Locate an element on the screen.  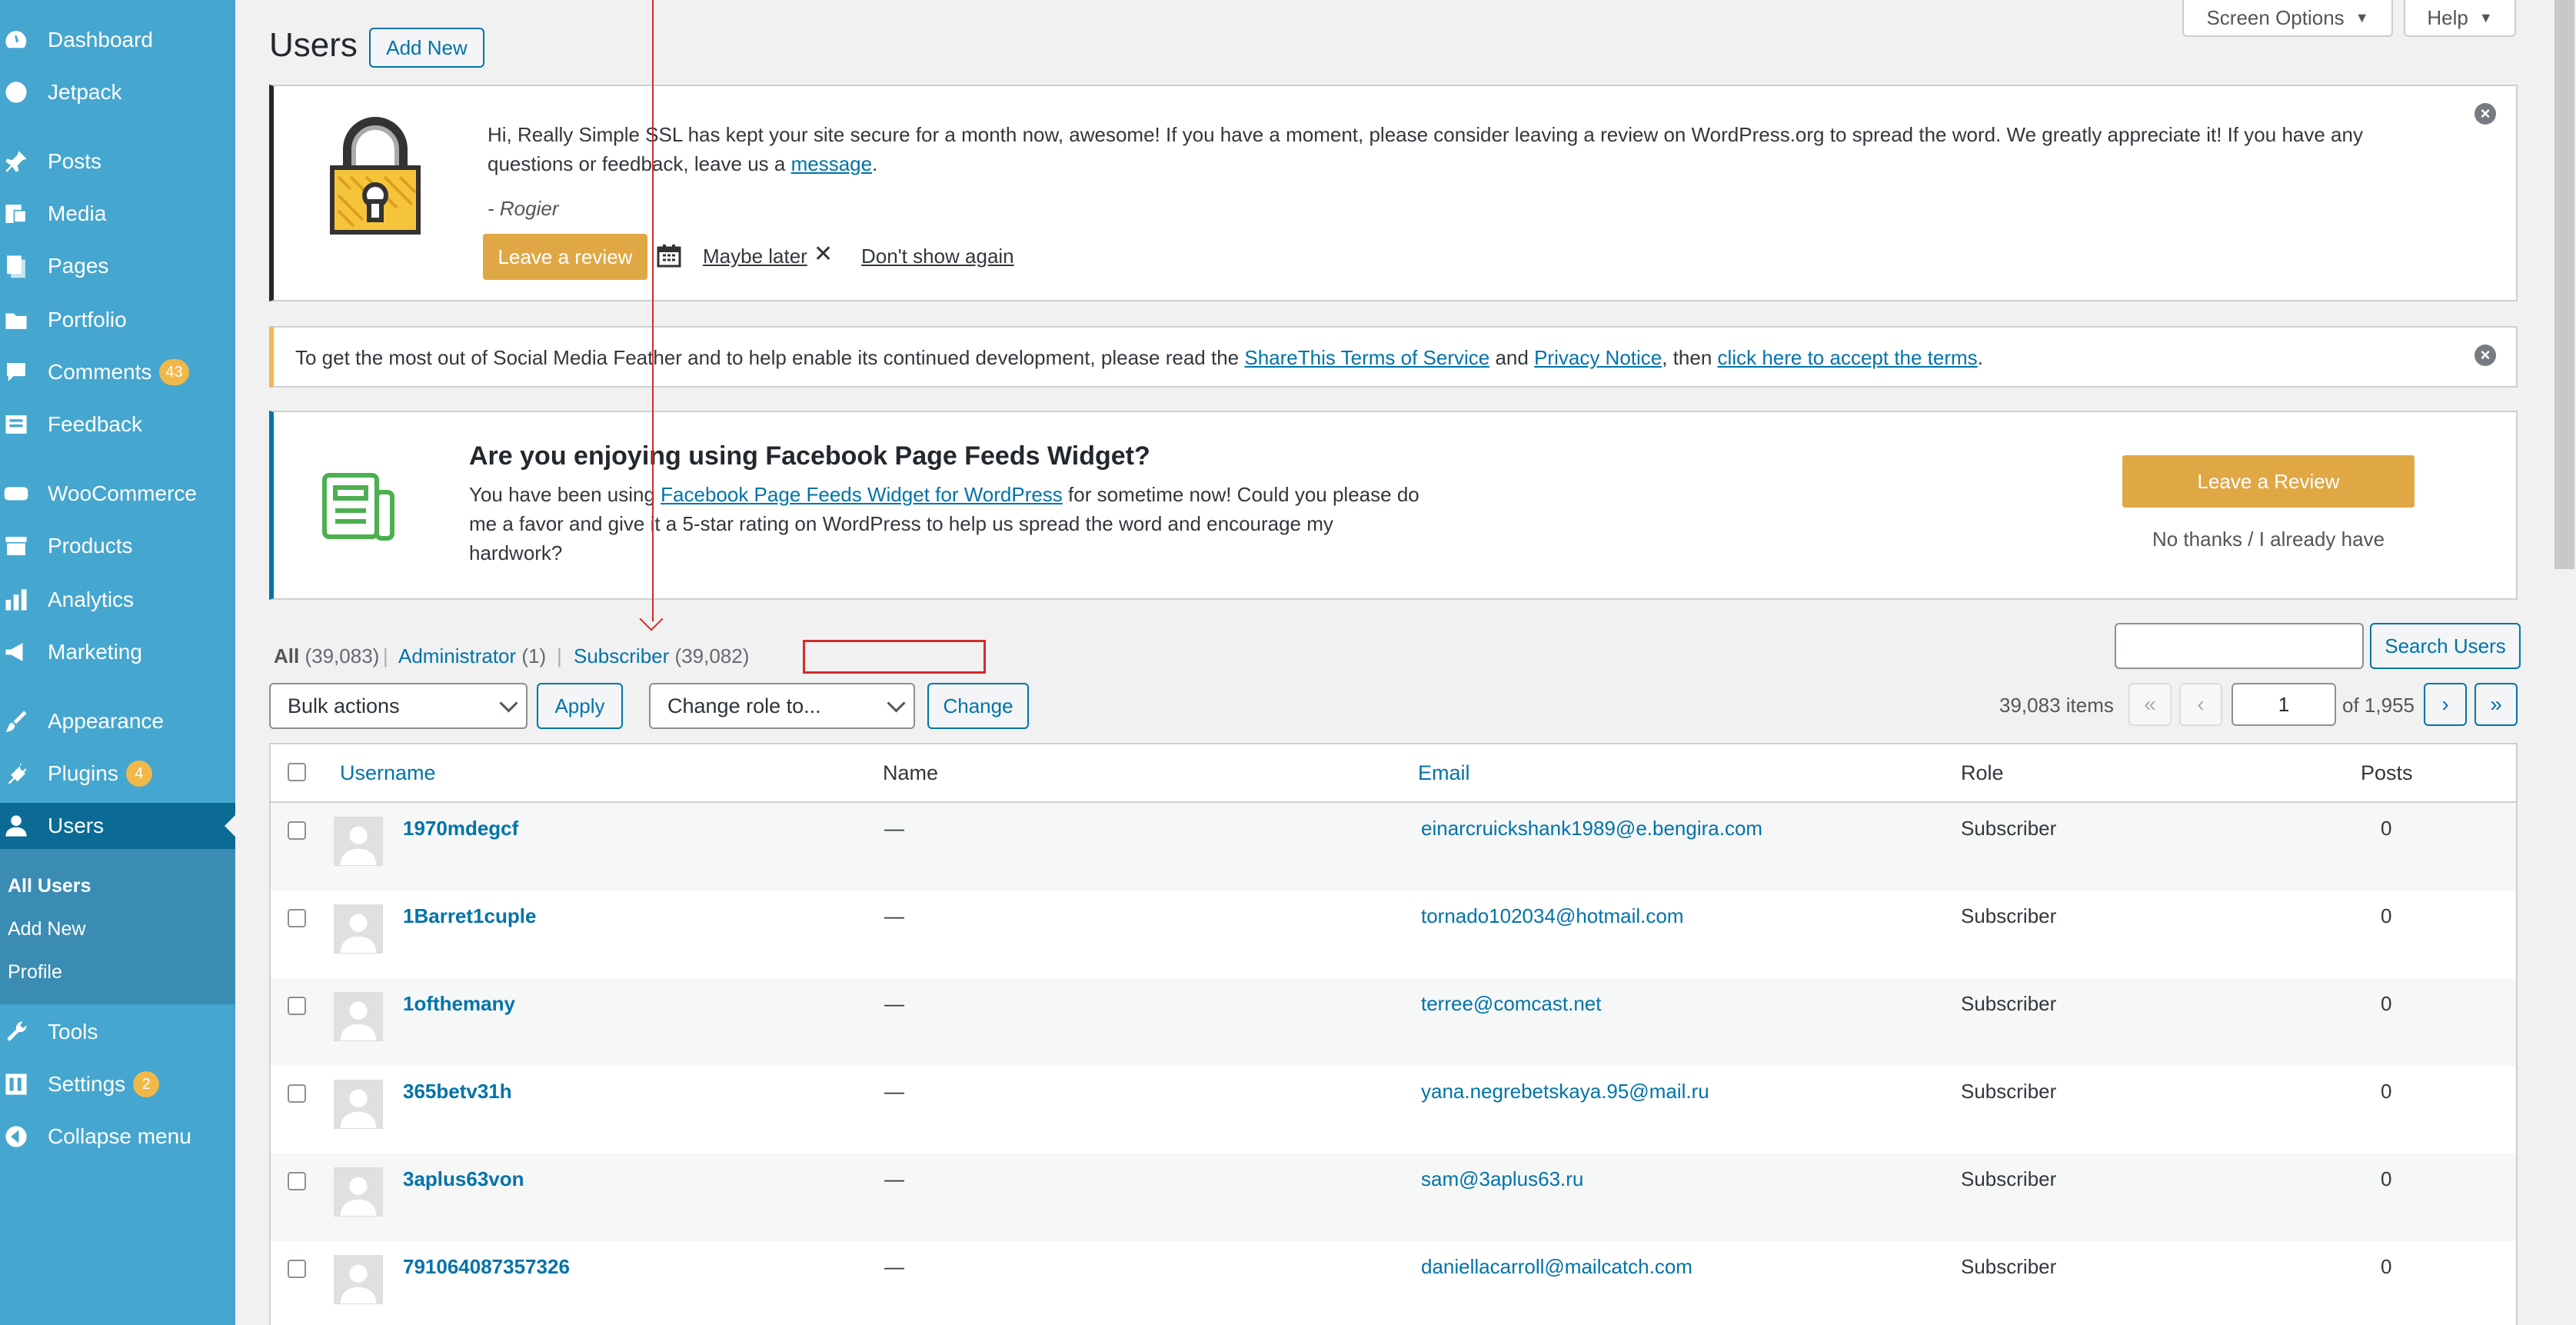
email-link: tornado102034@hotmail.com is located at coordinates (1552, 916).